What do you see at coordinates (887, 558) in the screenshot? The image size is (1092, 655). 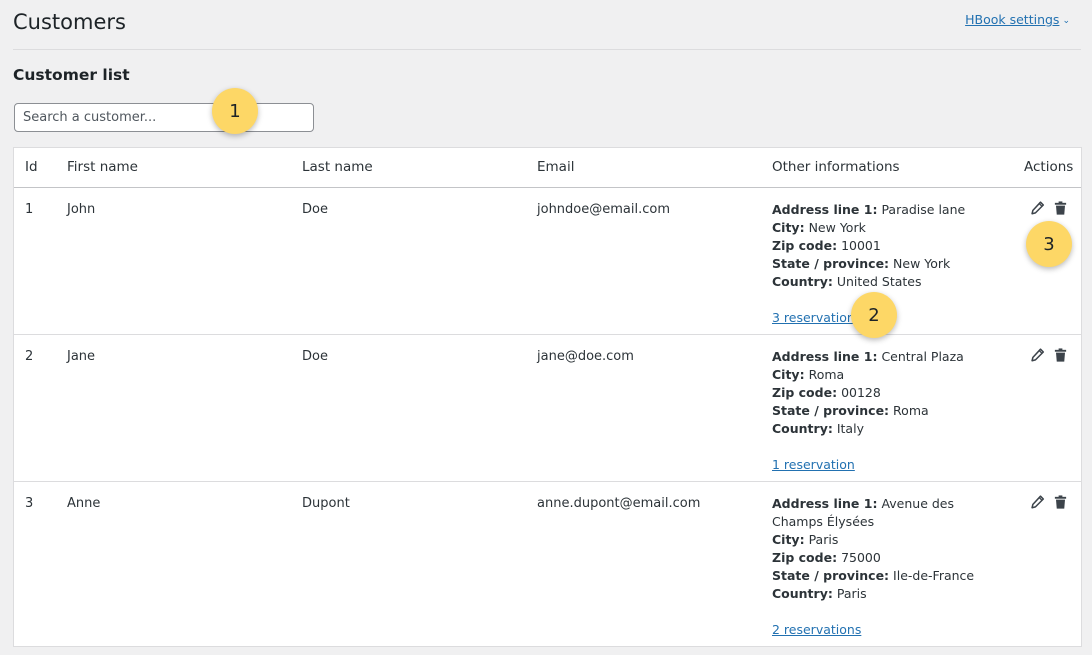 I see `info-zip: Zip code: 75000` at bounding box center [887, 558].